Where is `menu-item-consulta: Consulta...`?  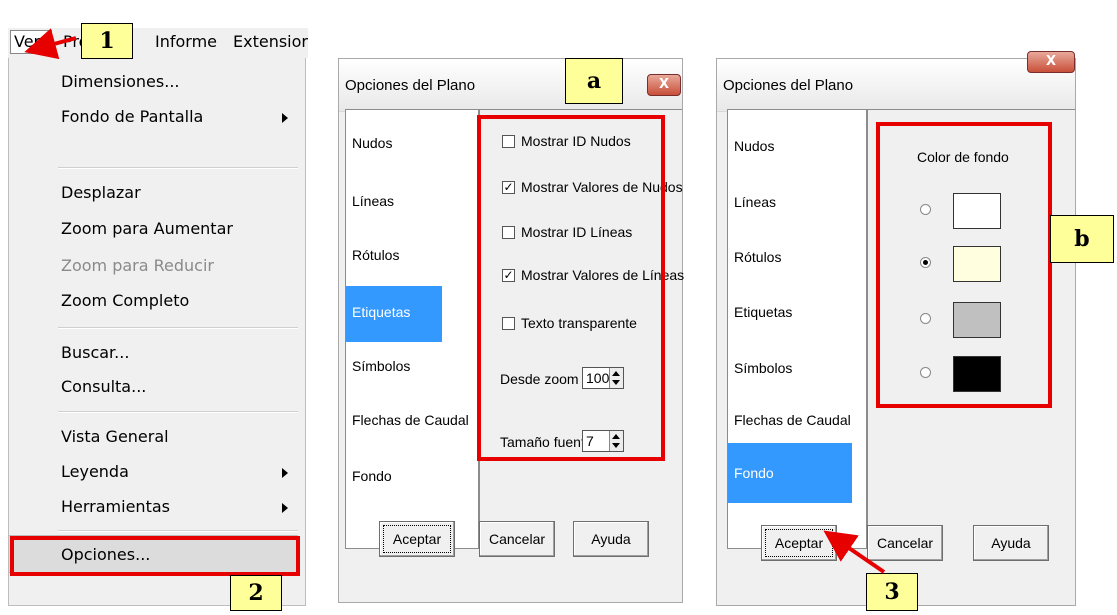 menu-item-consulta: Consulta... is located at coordinates (103, 386).